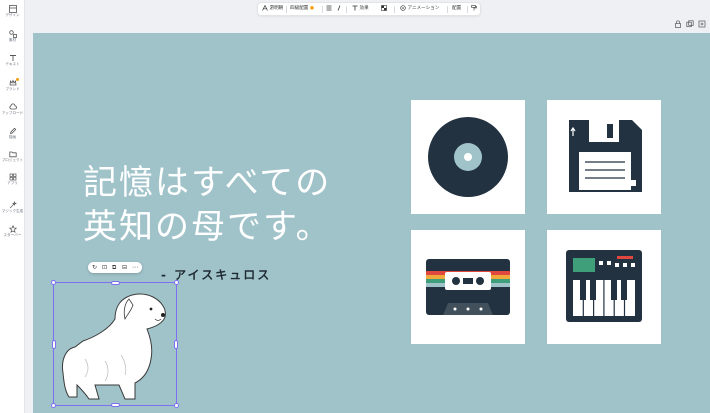  What do you see at coordinates (678, 24) in the screenshot?
I see `lock-icon` at bounding box center [678, 24].